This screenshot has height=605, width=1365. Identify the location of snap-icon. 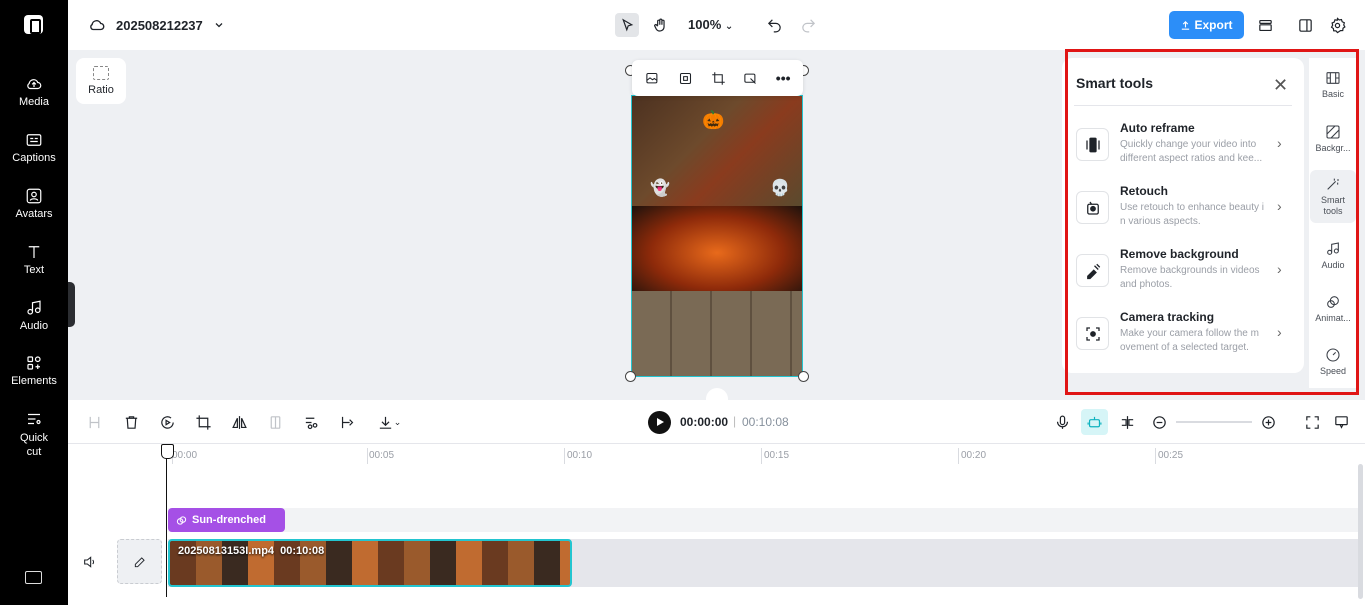
(1127, 422).